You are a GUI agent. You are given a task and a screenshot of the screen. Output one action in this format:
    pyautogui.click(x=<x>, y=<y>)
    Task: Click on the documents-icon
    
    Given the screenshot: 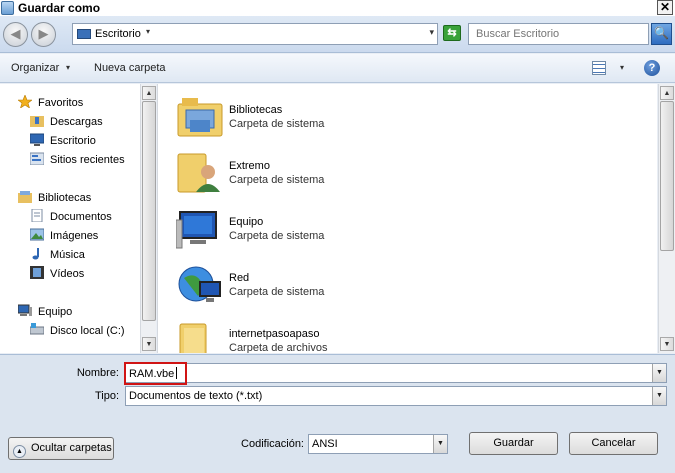 What is the action you would take?
    pyautogui.click(x=37, y=215)
    